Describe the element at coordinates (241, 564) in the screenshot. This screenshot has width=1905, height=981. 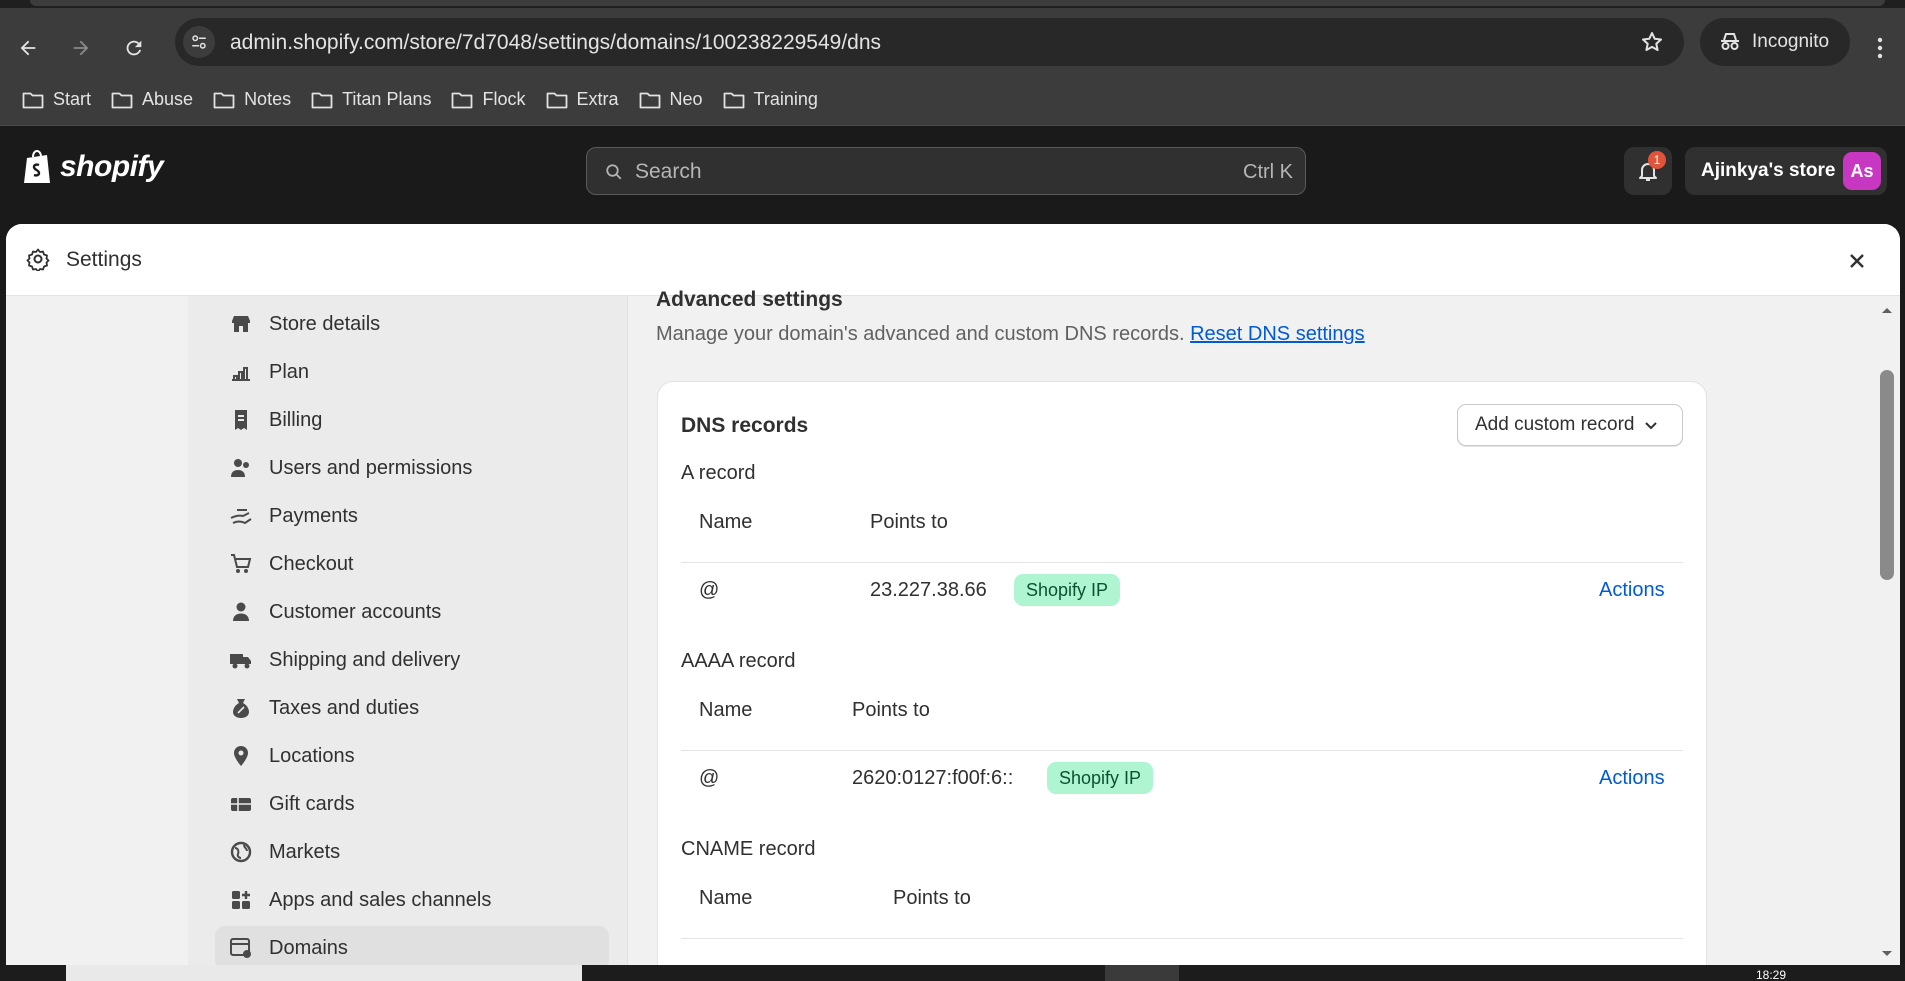
I see `cart-icon` at that location.